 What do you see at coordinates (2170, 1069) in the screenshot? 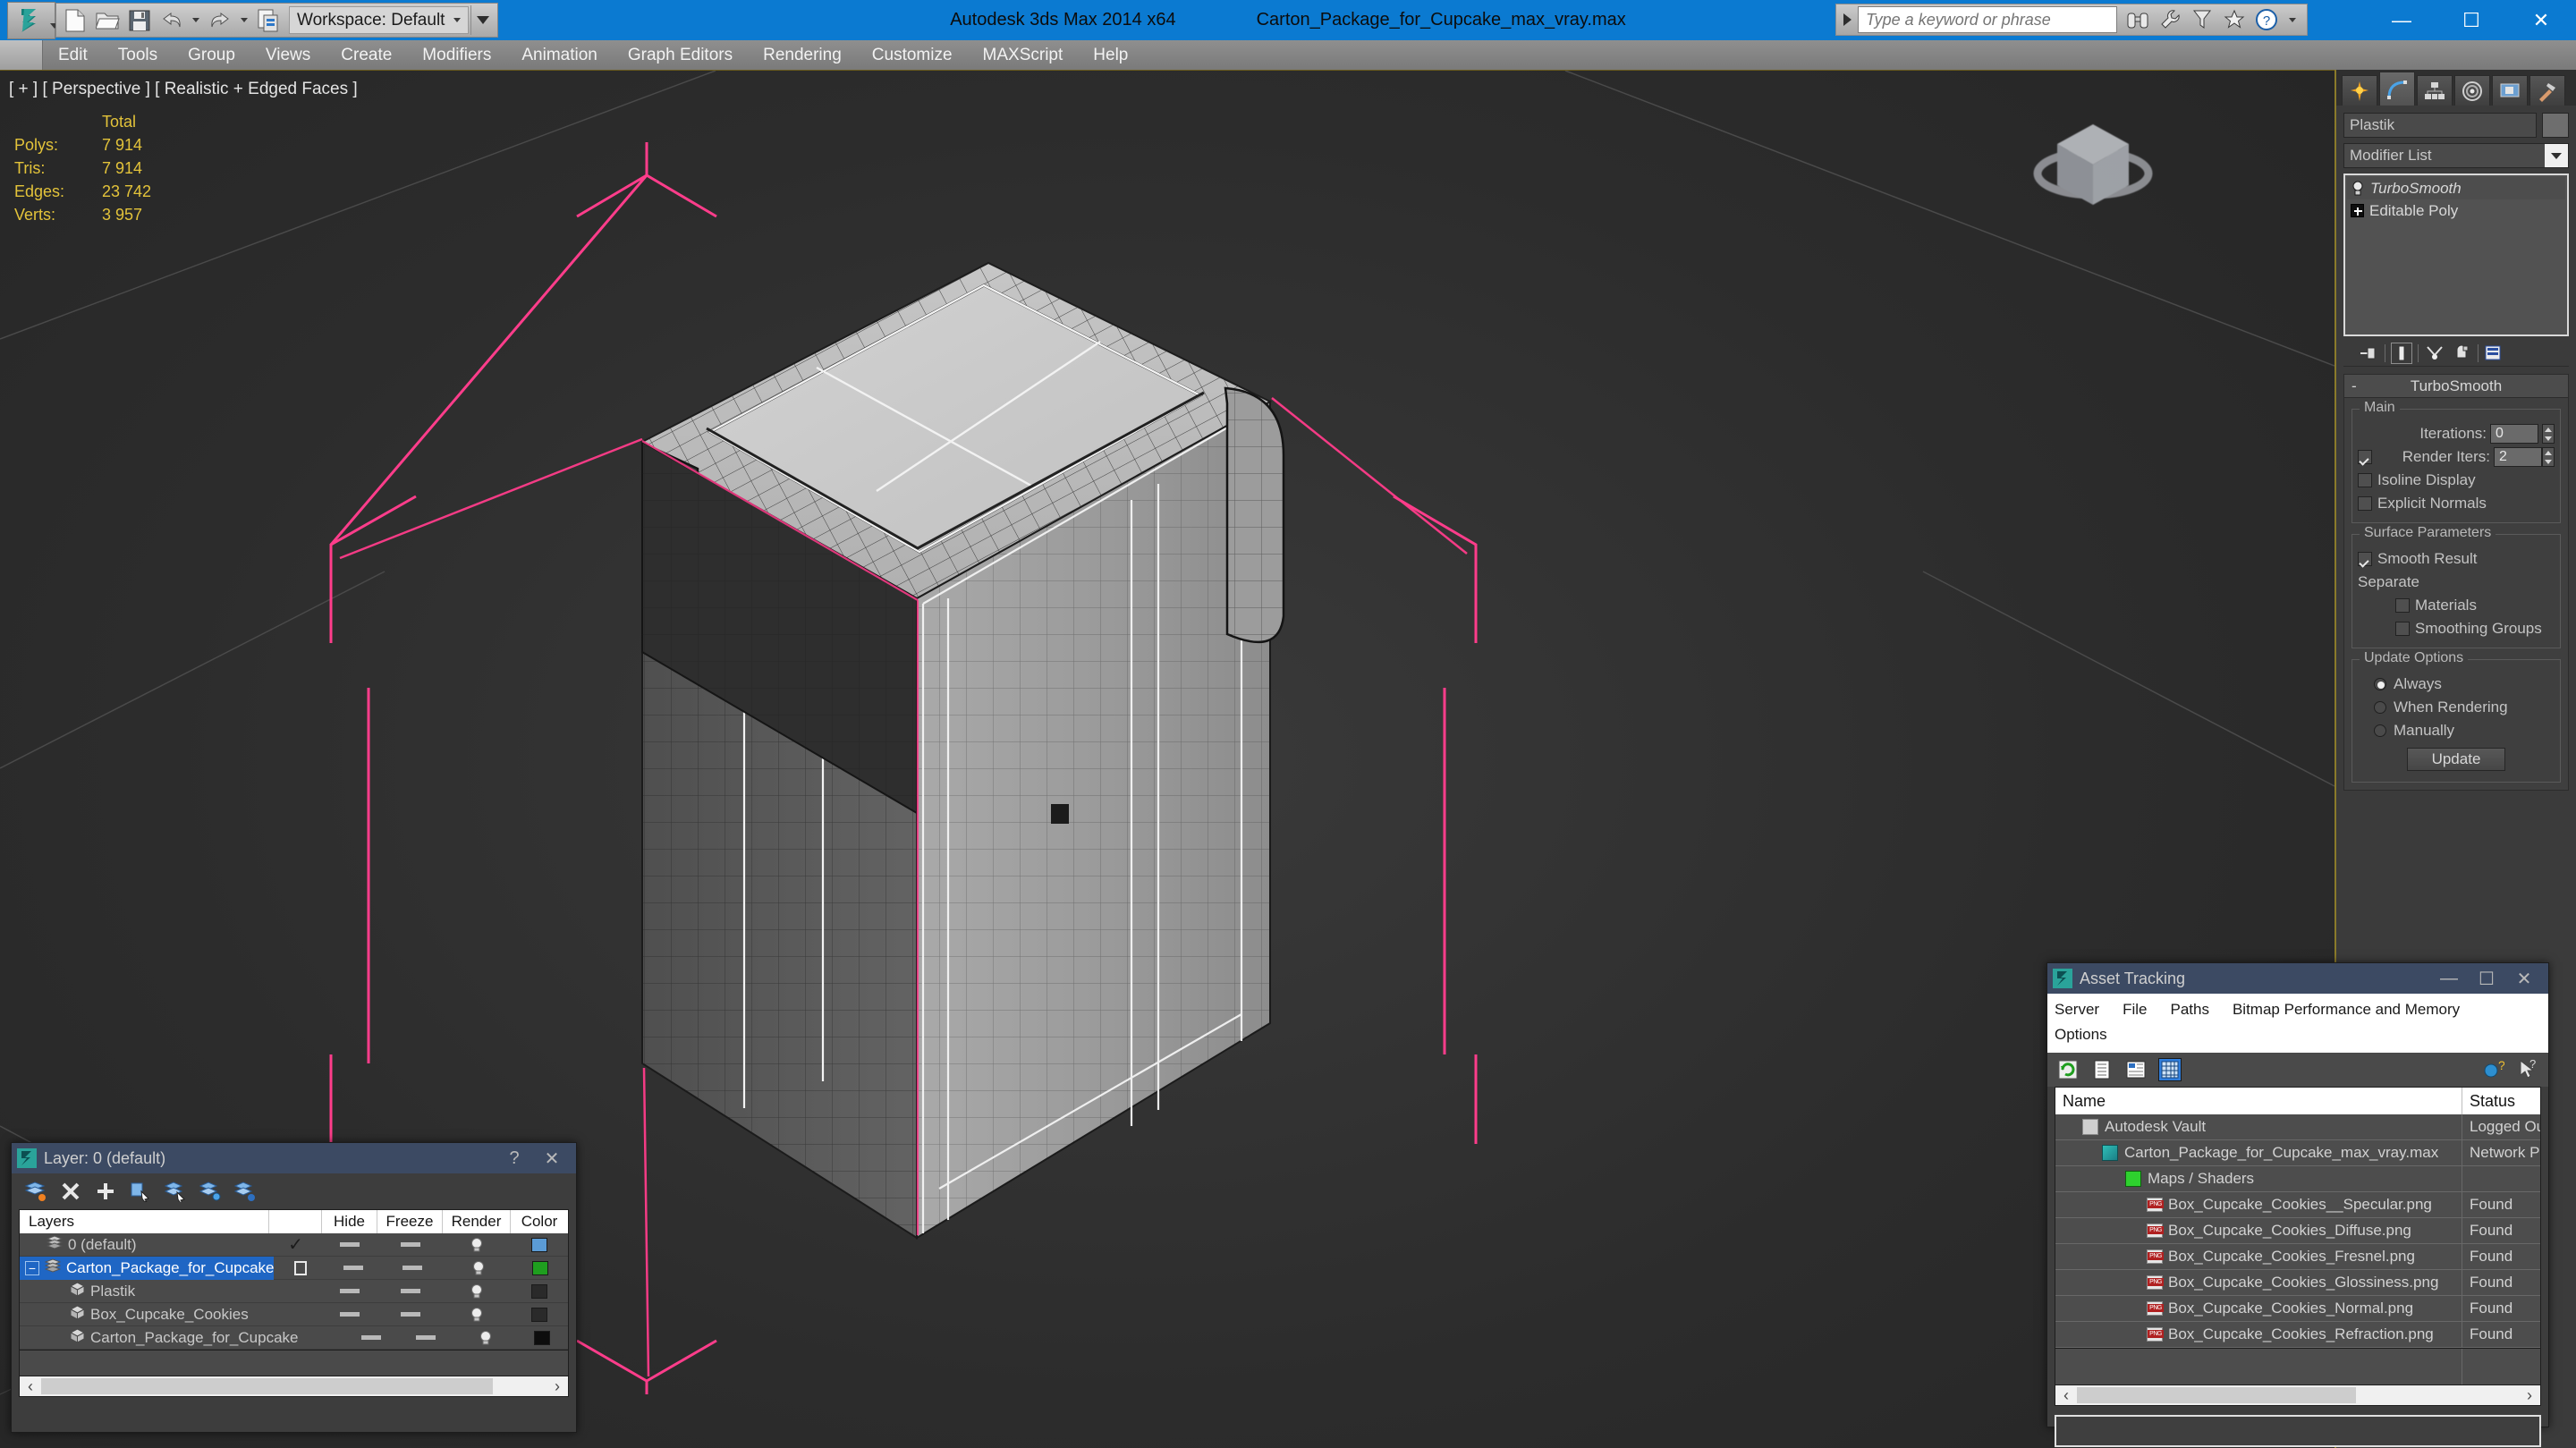
I see `grid-view-icon` at bounding box center [2170, 1069].